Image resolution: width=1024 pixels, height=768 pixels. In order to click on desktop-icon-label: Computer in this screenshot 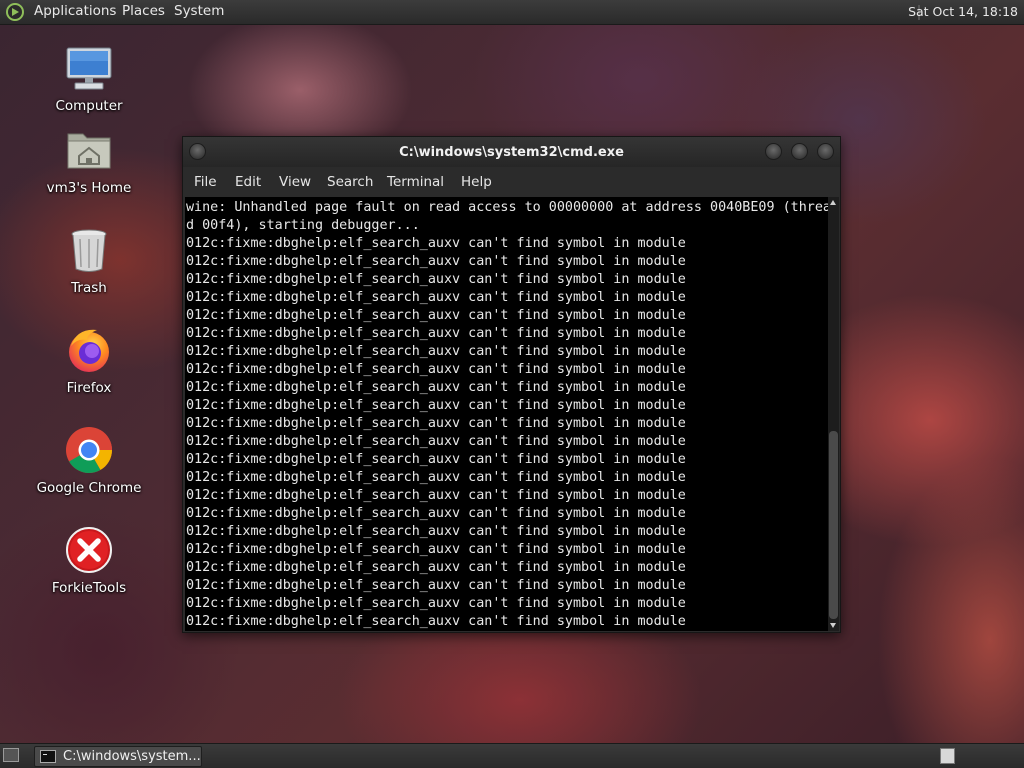, I will do `click(89, 106)`.